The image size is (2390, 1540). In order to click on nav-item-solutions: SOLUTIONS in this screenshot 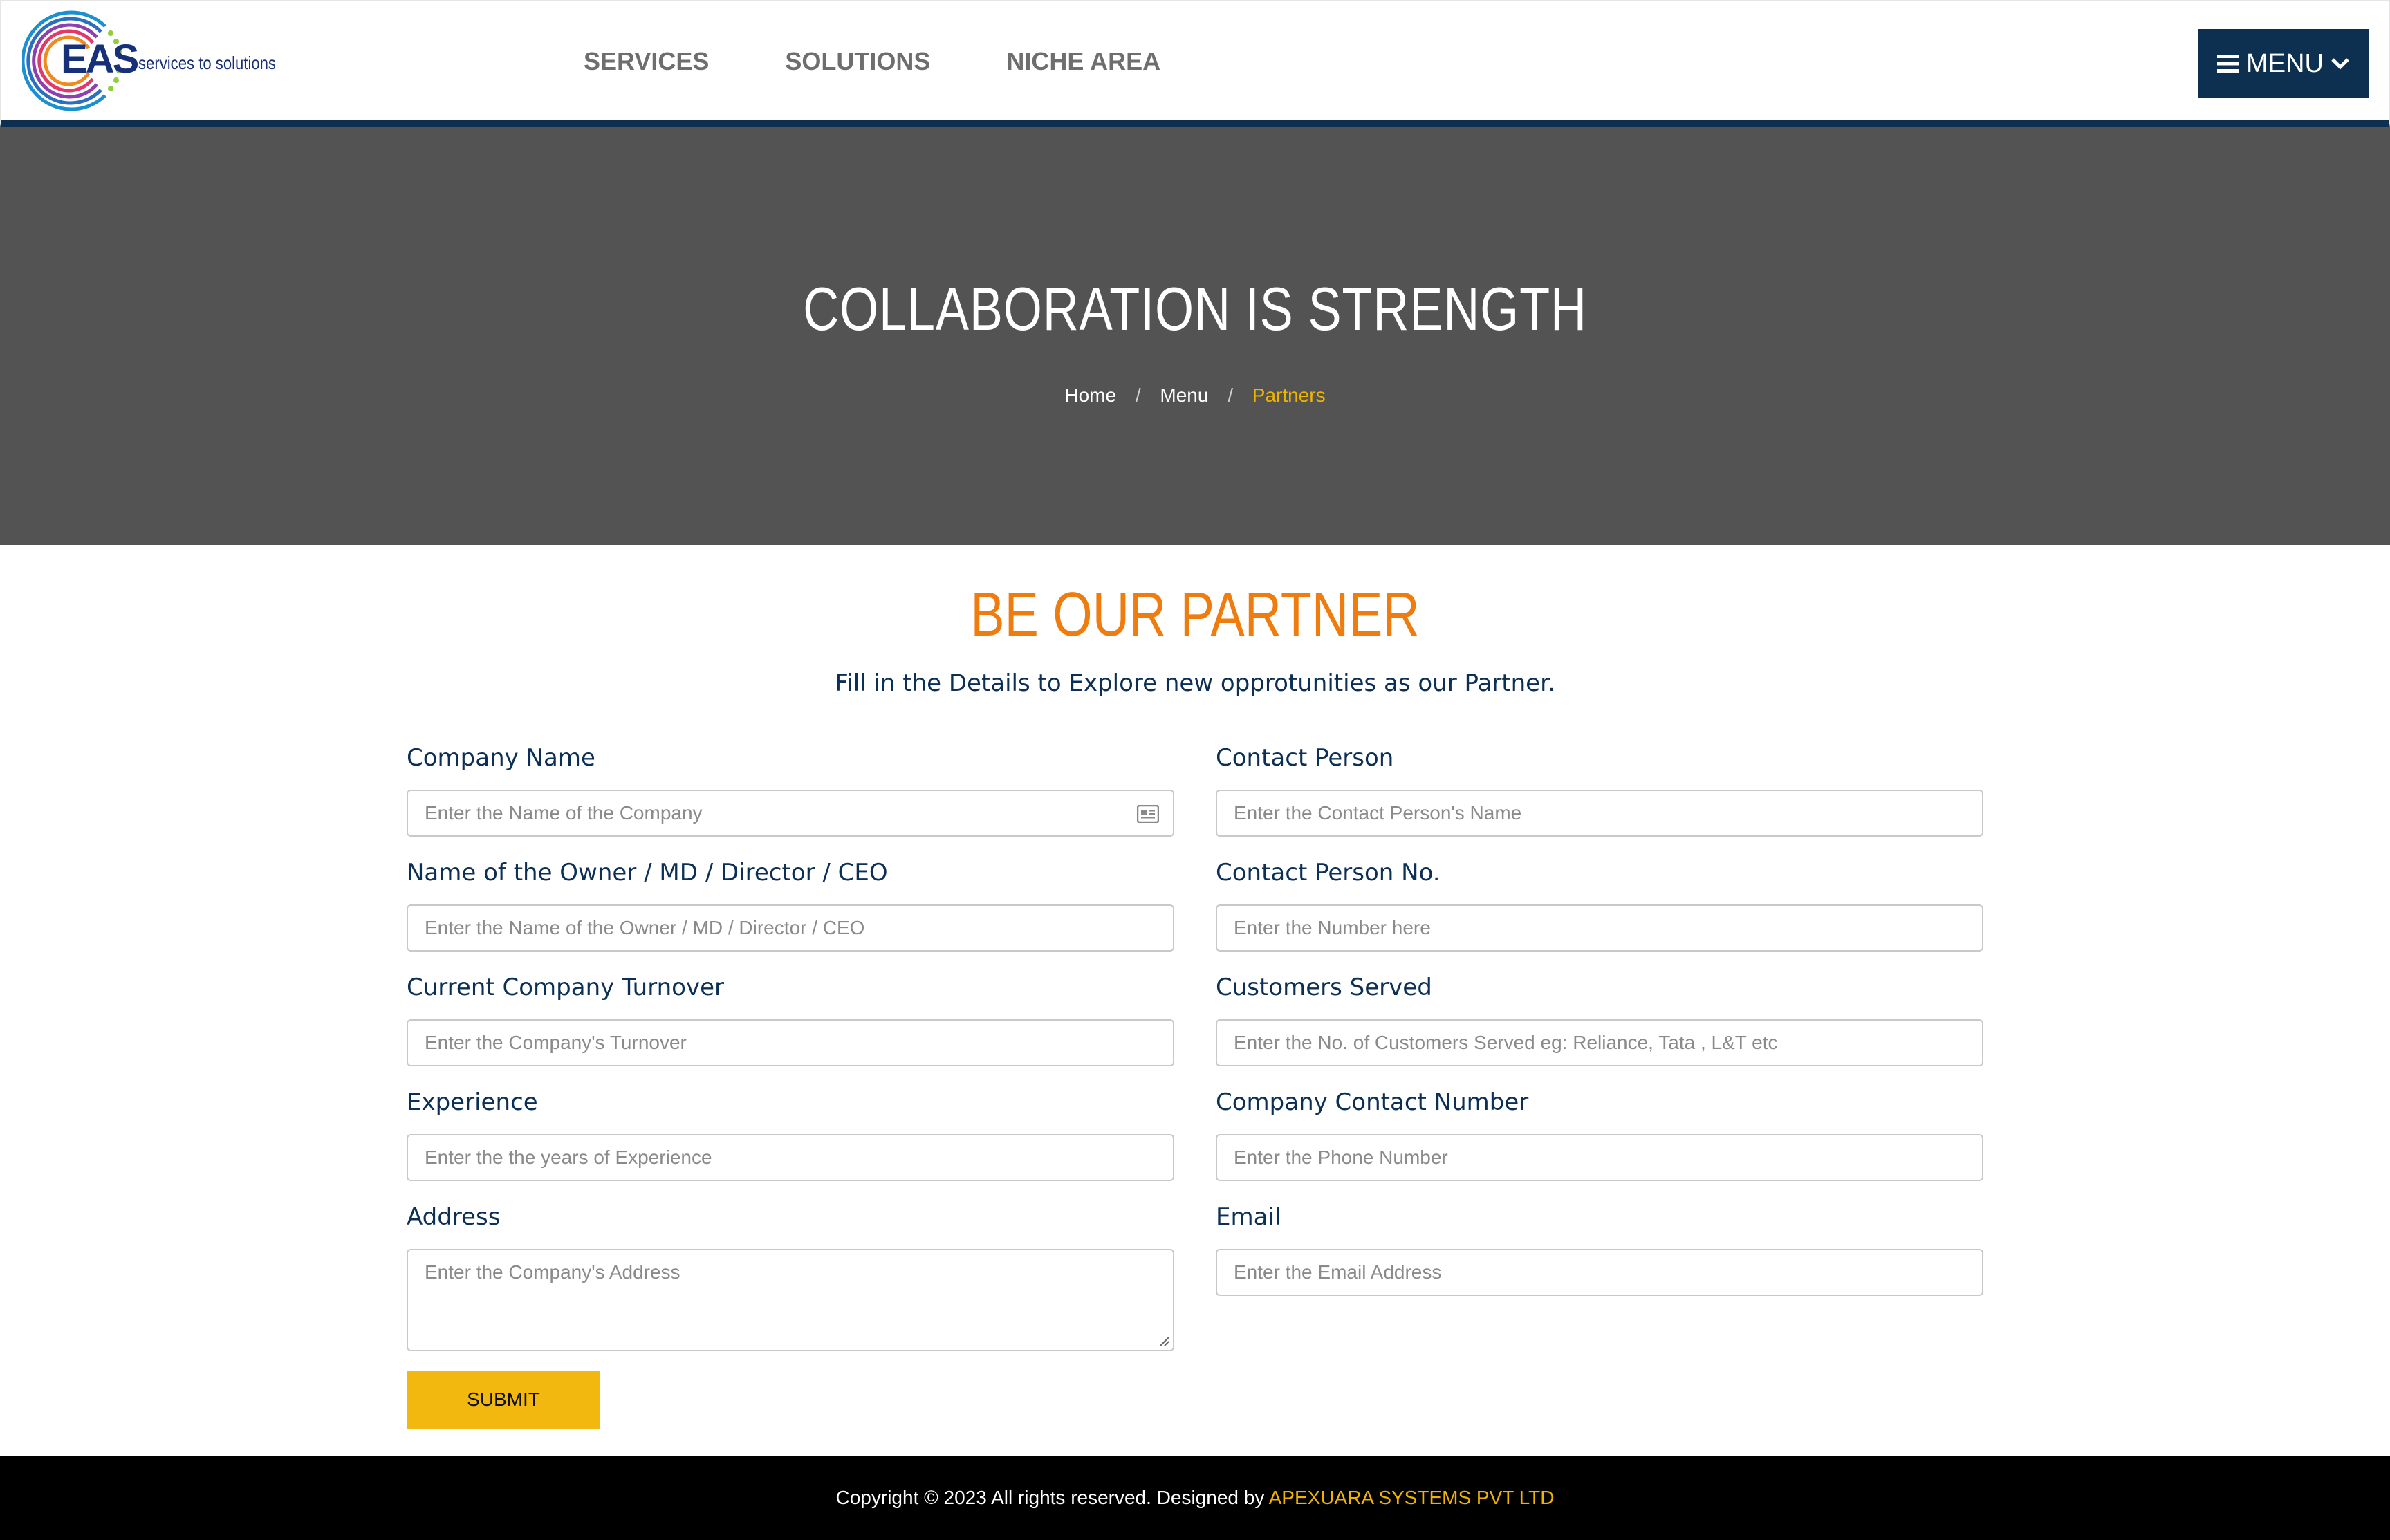, I will do `click(858, 61)`.